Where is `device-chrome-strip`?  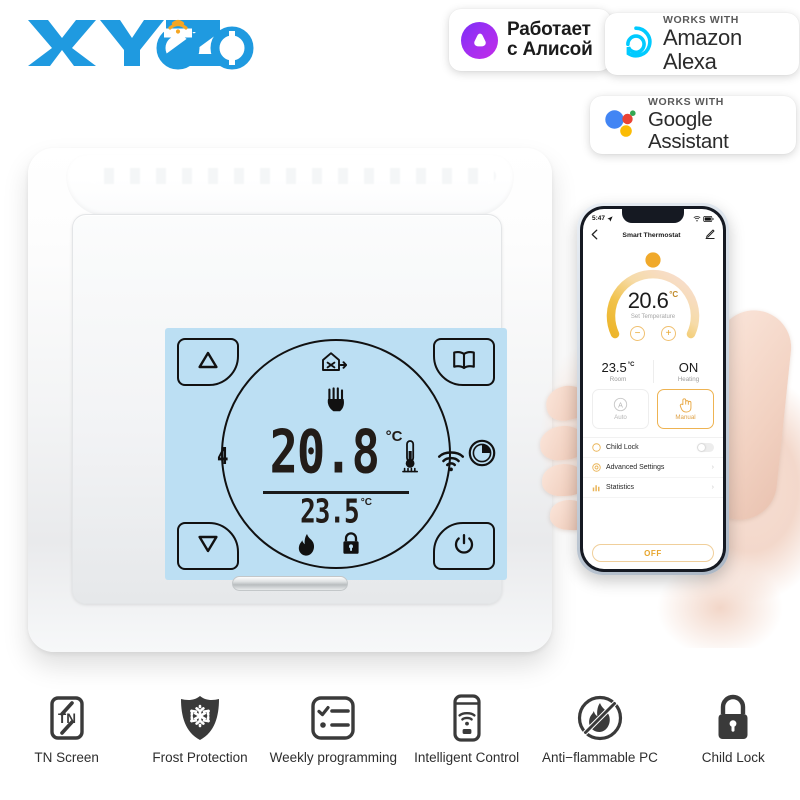
device-chrome-strip is located at coordinates (290, 583).